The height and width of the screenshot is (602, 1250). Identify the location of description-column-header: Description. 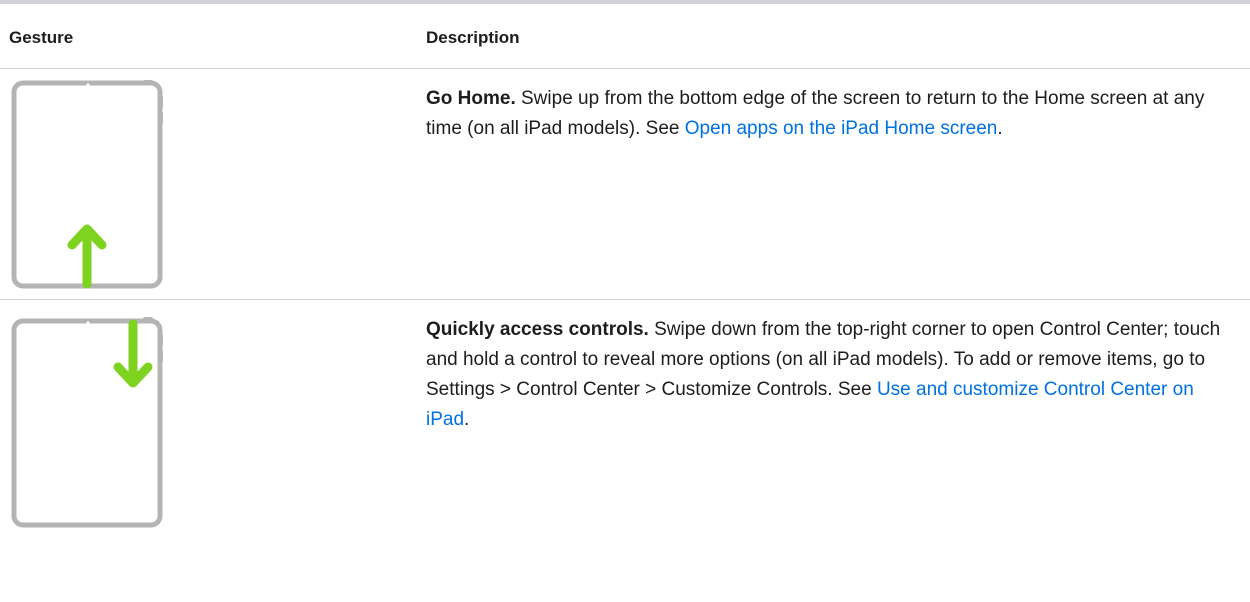
(473, 37).